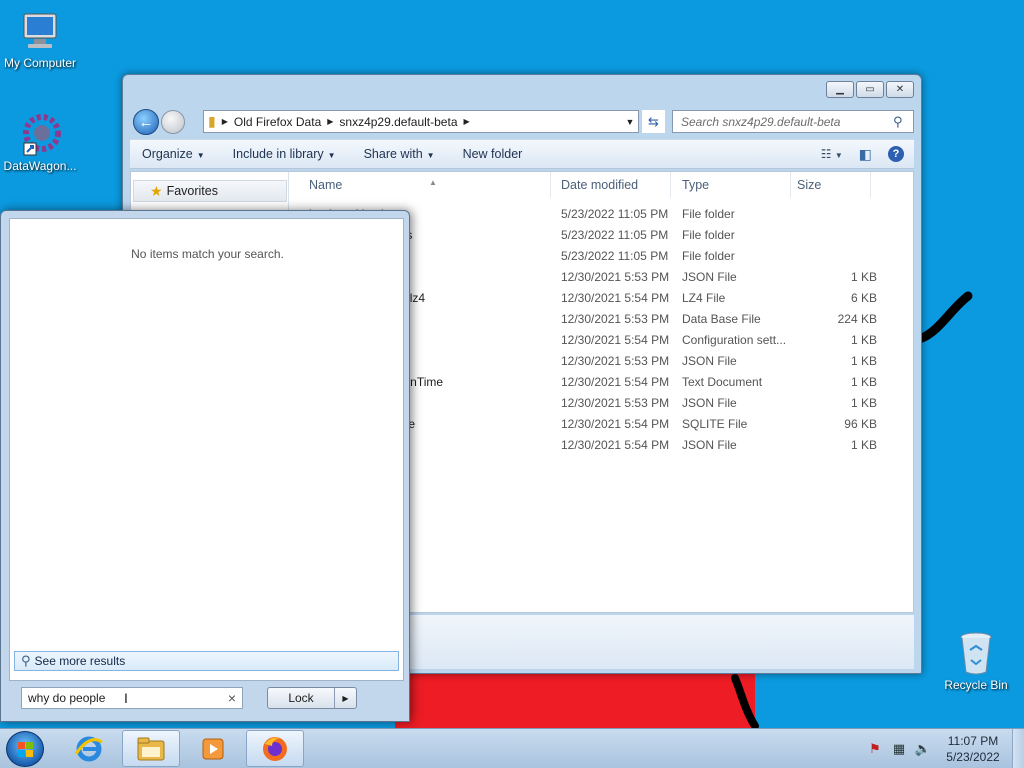 Image resolution: width=1024 pixels, height=768 pixels. I want to click on column-size: Size, so click(831, 185).